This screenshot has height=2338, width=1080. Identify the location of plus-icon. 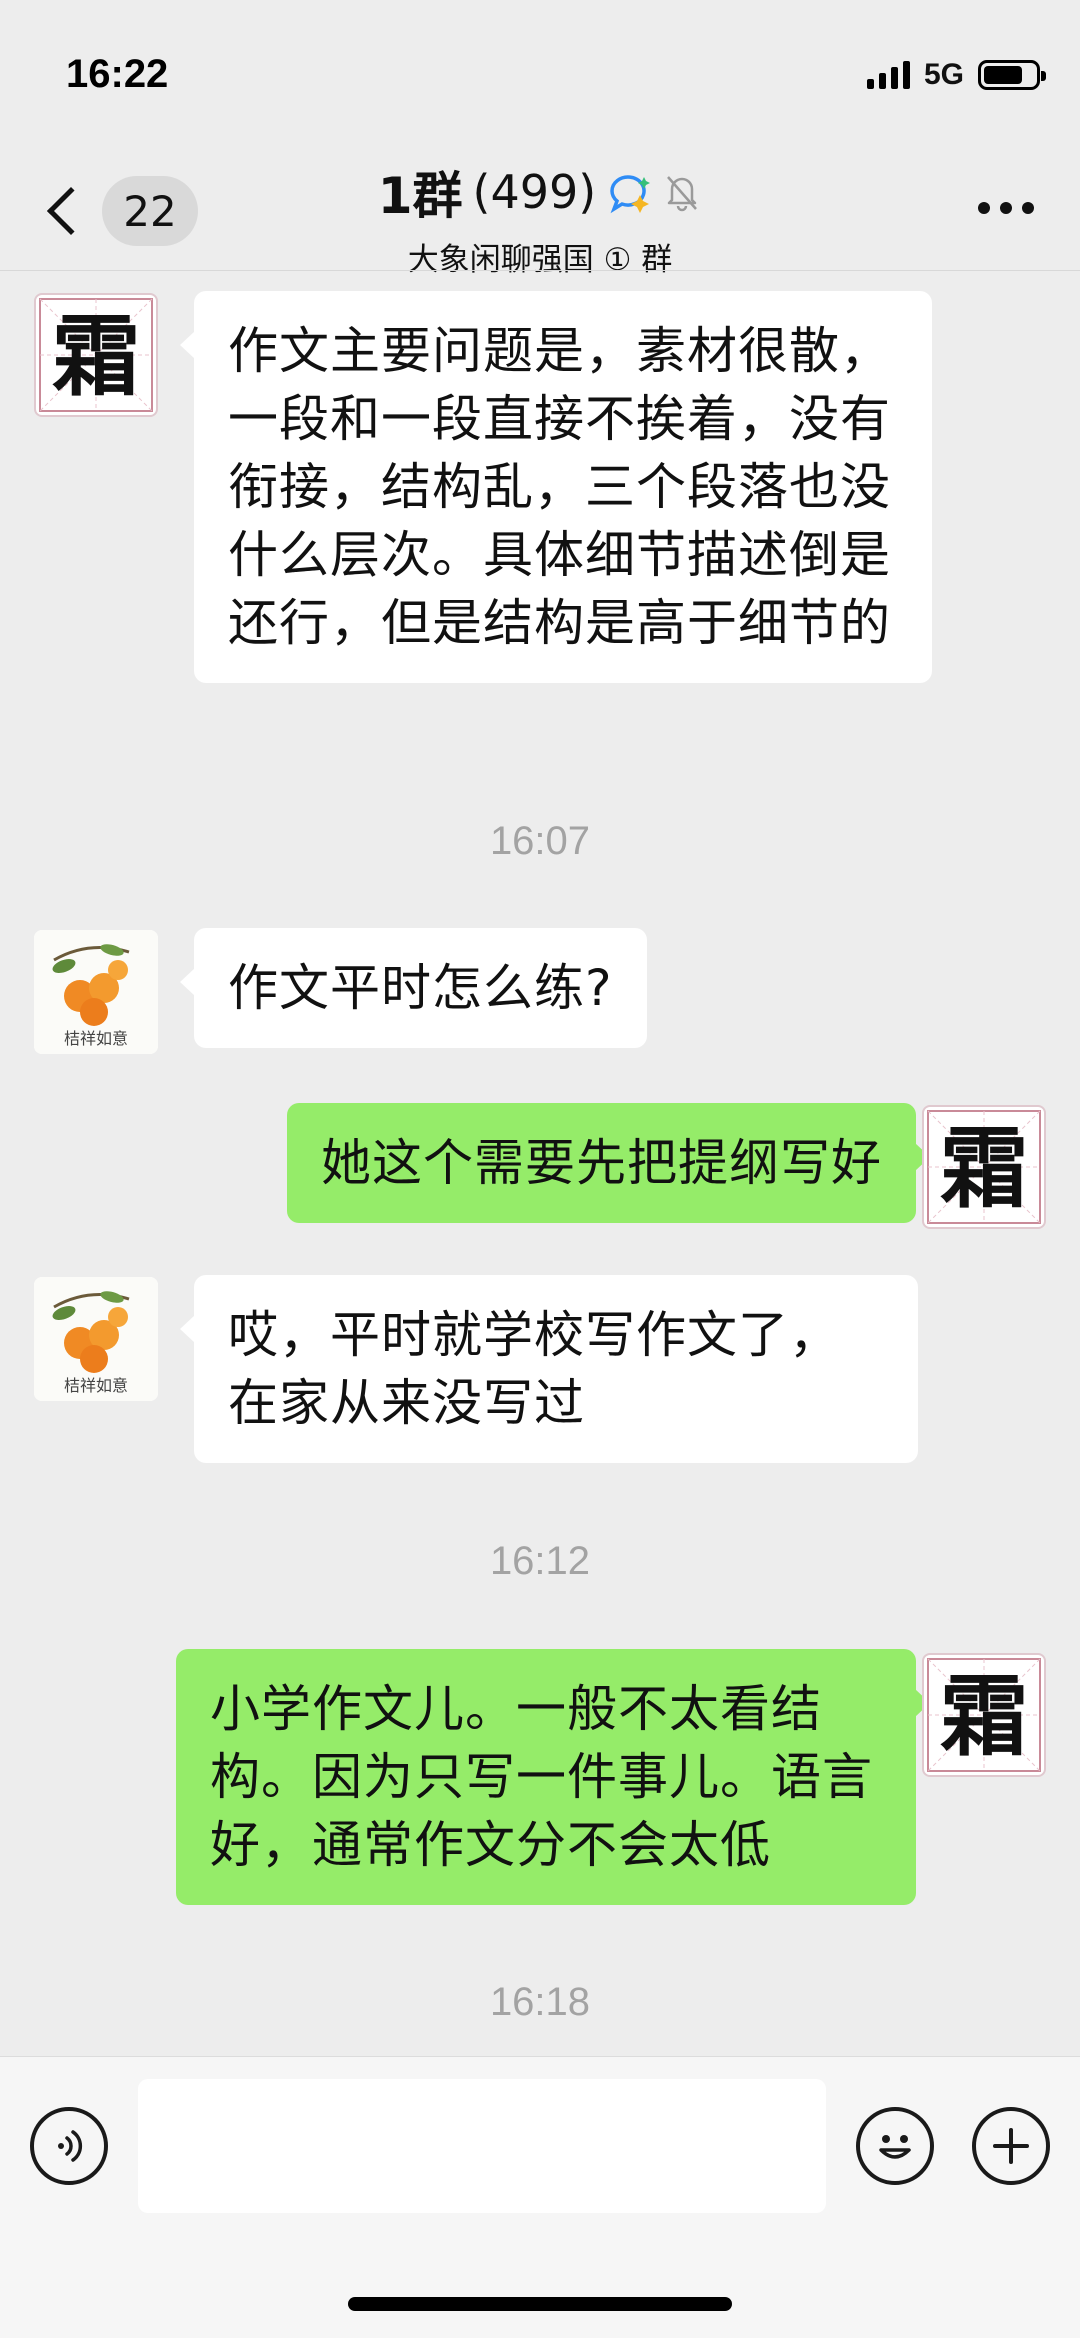
(1011, 2146).